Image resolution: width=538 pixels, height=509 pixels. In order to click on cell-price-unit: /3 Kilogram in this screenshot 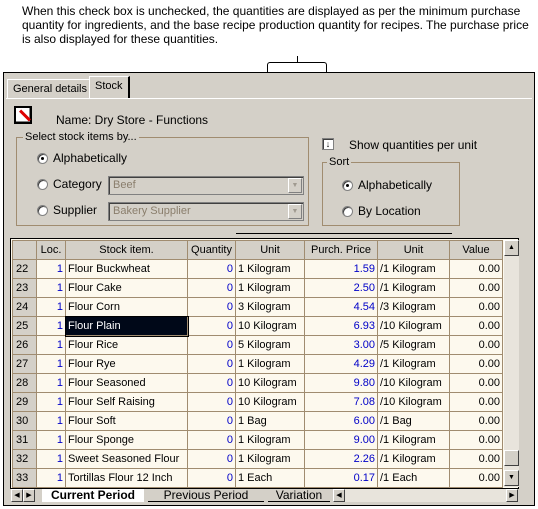, I will do `click(413, 307)`.